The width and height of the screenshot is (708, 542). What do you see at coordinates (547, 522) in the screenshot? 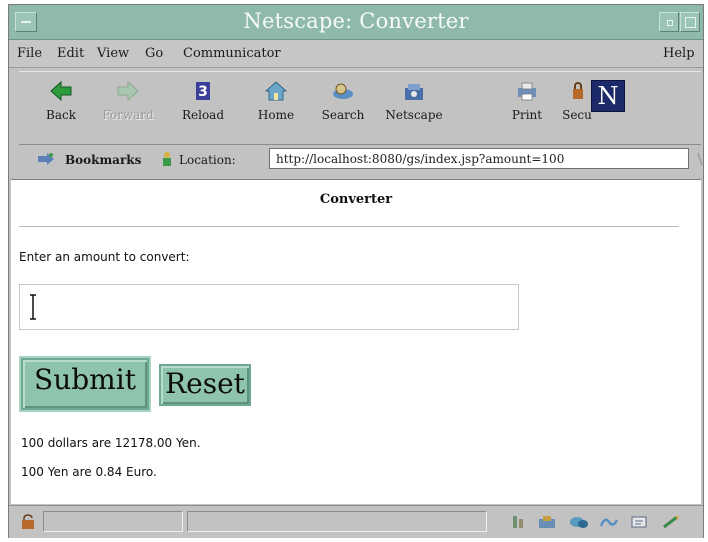
I see `mailbox-icon` at bounding box center [547, 522].